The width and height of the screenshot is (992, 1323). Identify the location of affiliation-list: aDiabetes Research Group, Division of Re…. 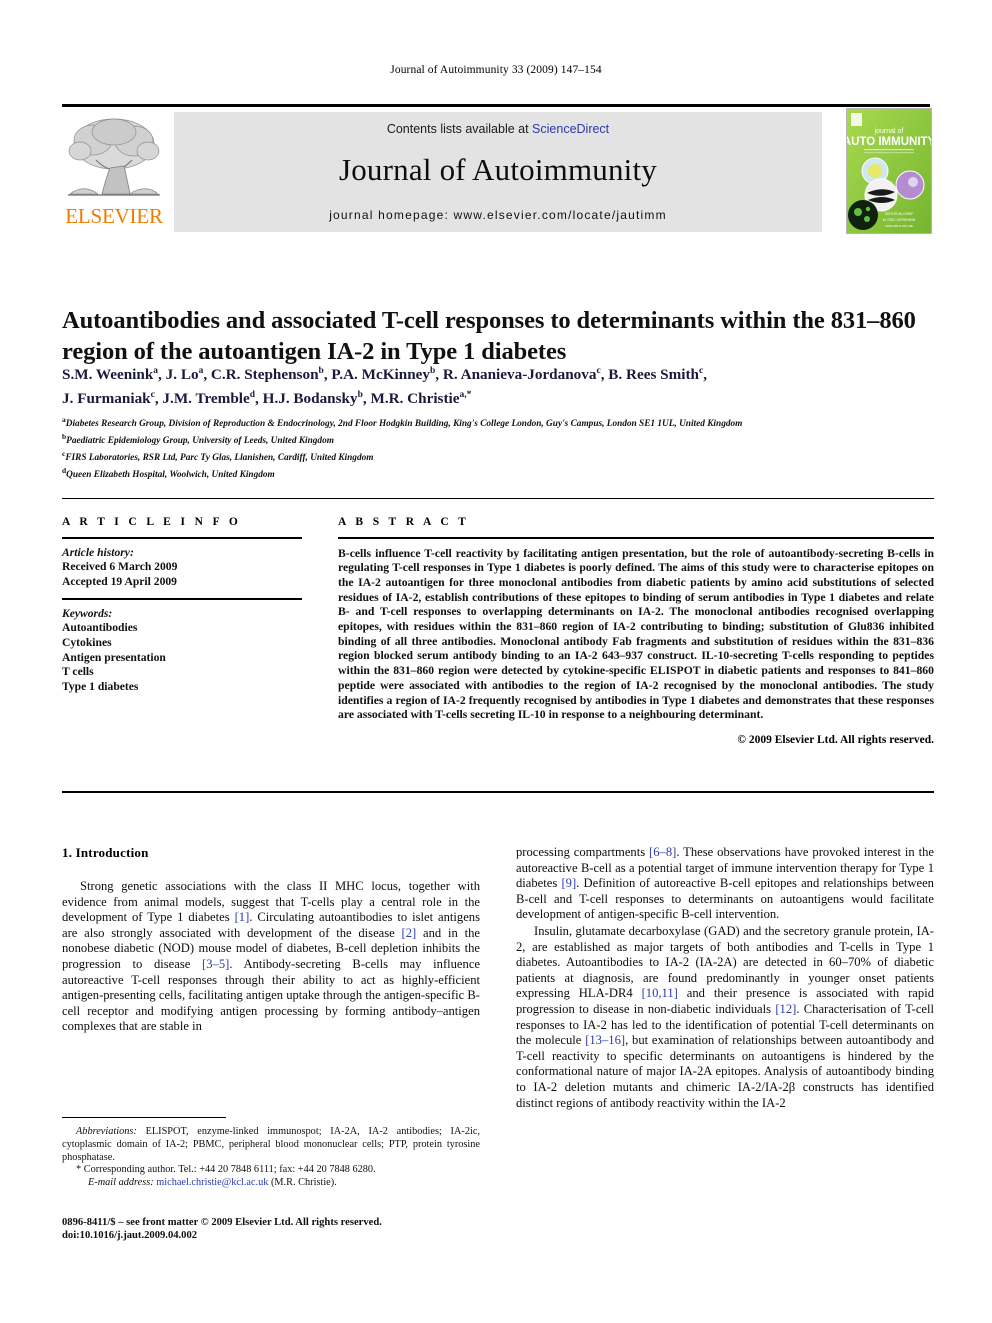
(498, 448).